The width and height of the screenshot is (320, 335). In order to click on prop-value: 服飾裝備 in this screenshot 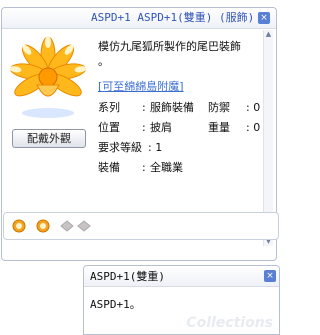, I will do `click(172, 107)`.